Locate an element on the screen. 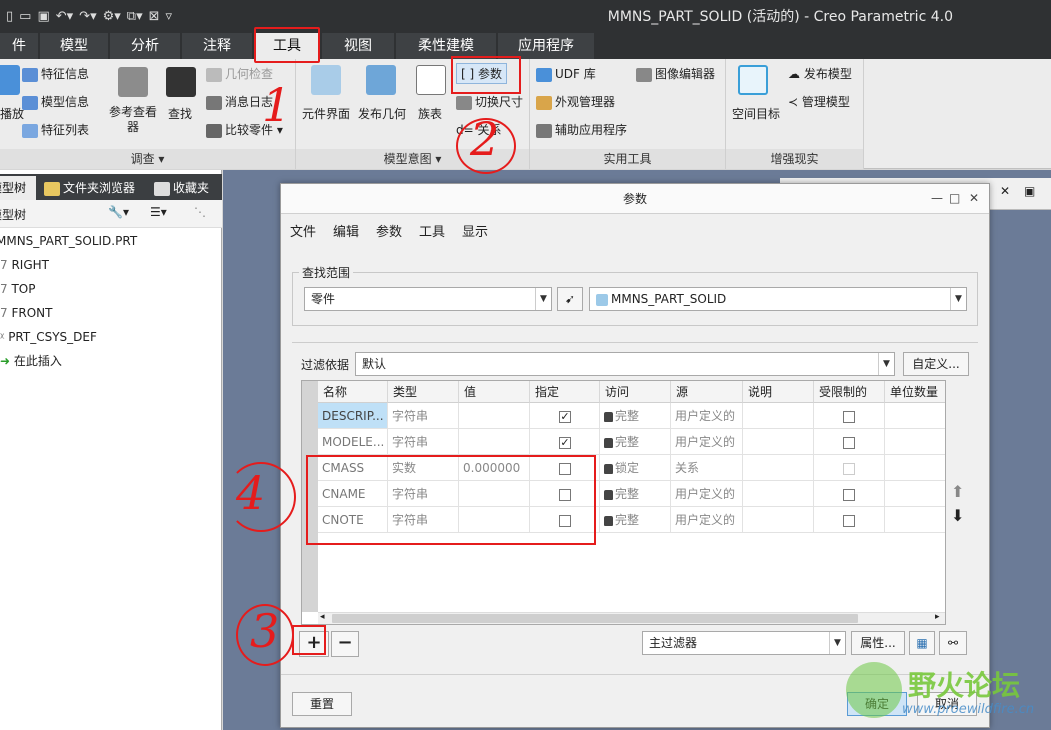 The height and width of the screenshot is (730, 1051). tab-view: 视图 is located at coordinates (358, 46).